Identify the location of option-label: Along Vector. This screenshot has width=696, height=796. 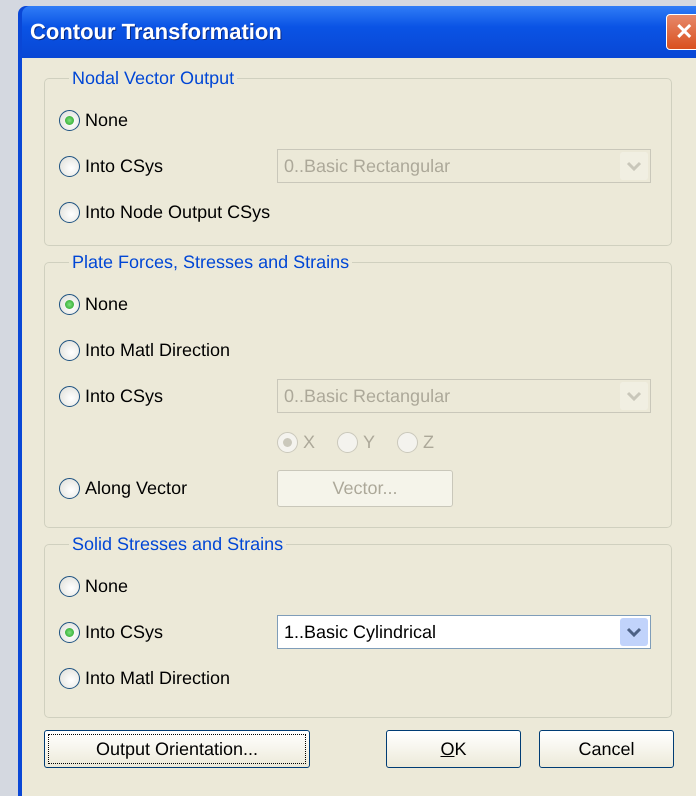
(136, 488).